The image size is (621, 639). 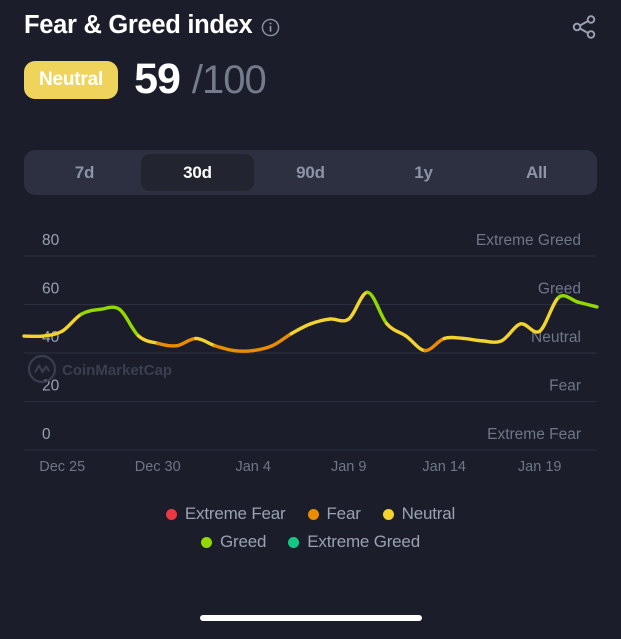 What do you see at coordinates (252, 467) in the screenshot?
I see `svg-text: Jan 4` at bounding box center [252, 467].